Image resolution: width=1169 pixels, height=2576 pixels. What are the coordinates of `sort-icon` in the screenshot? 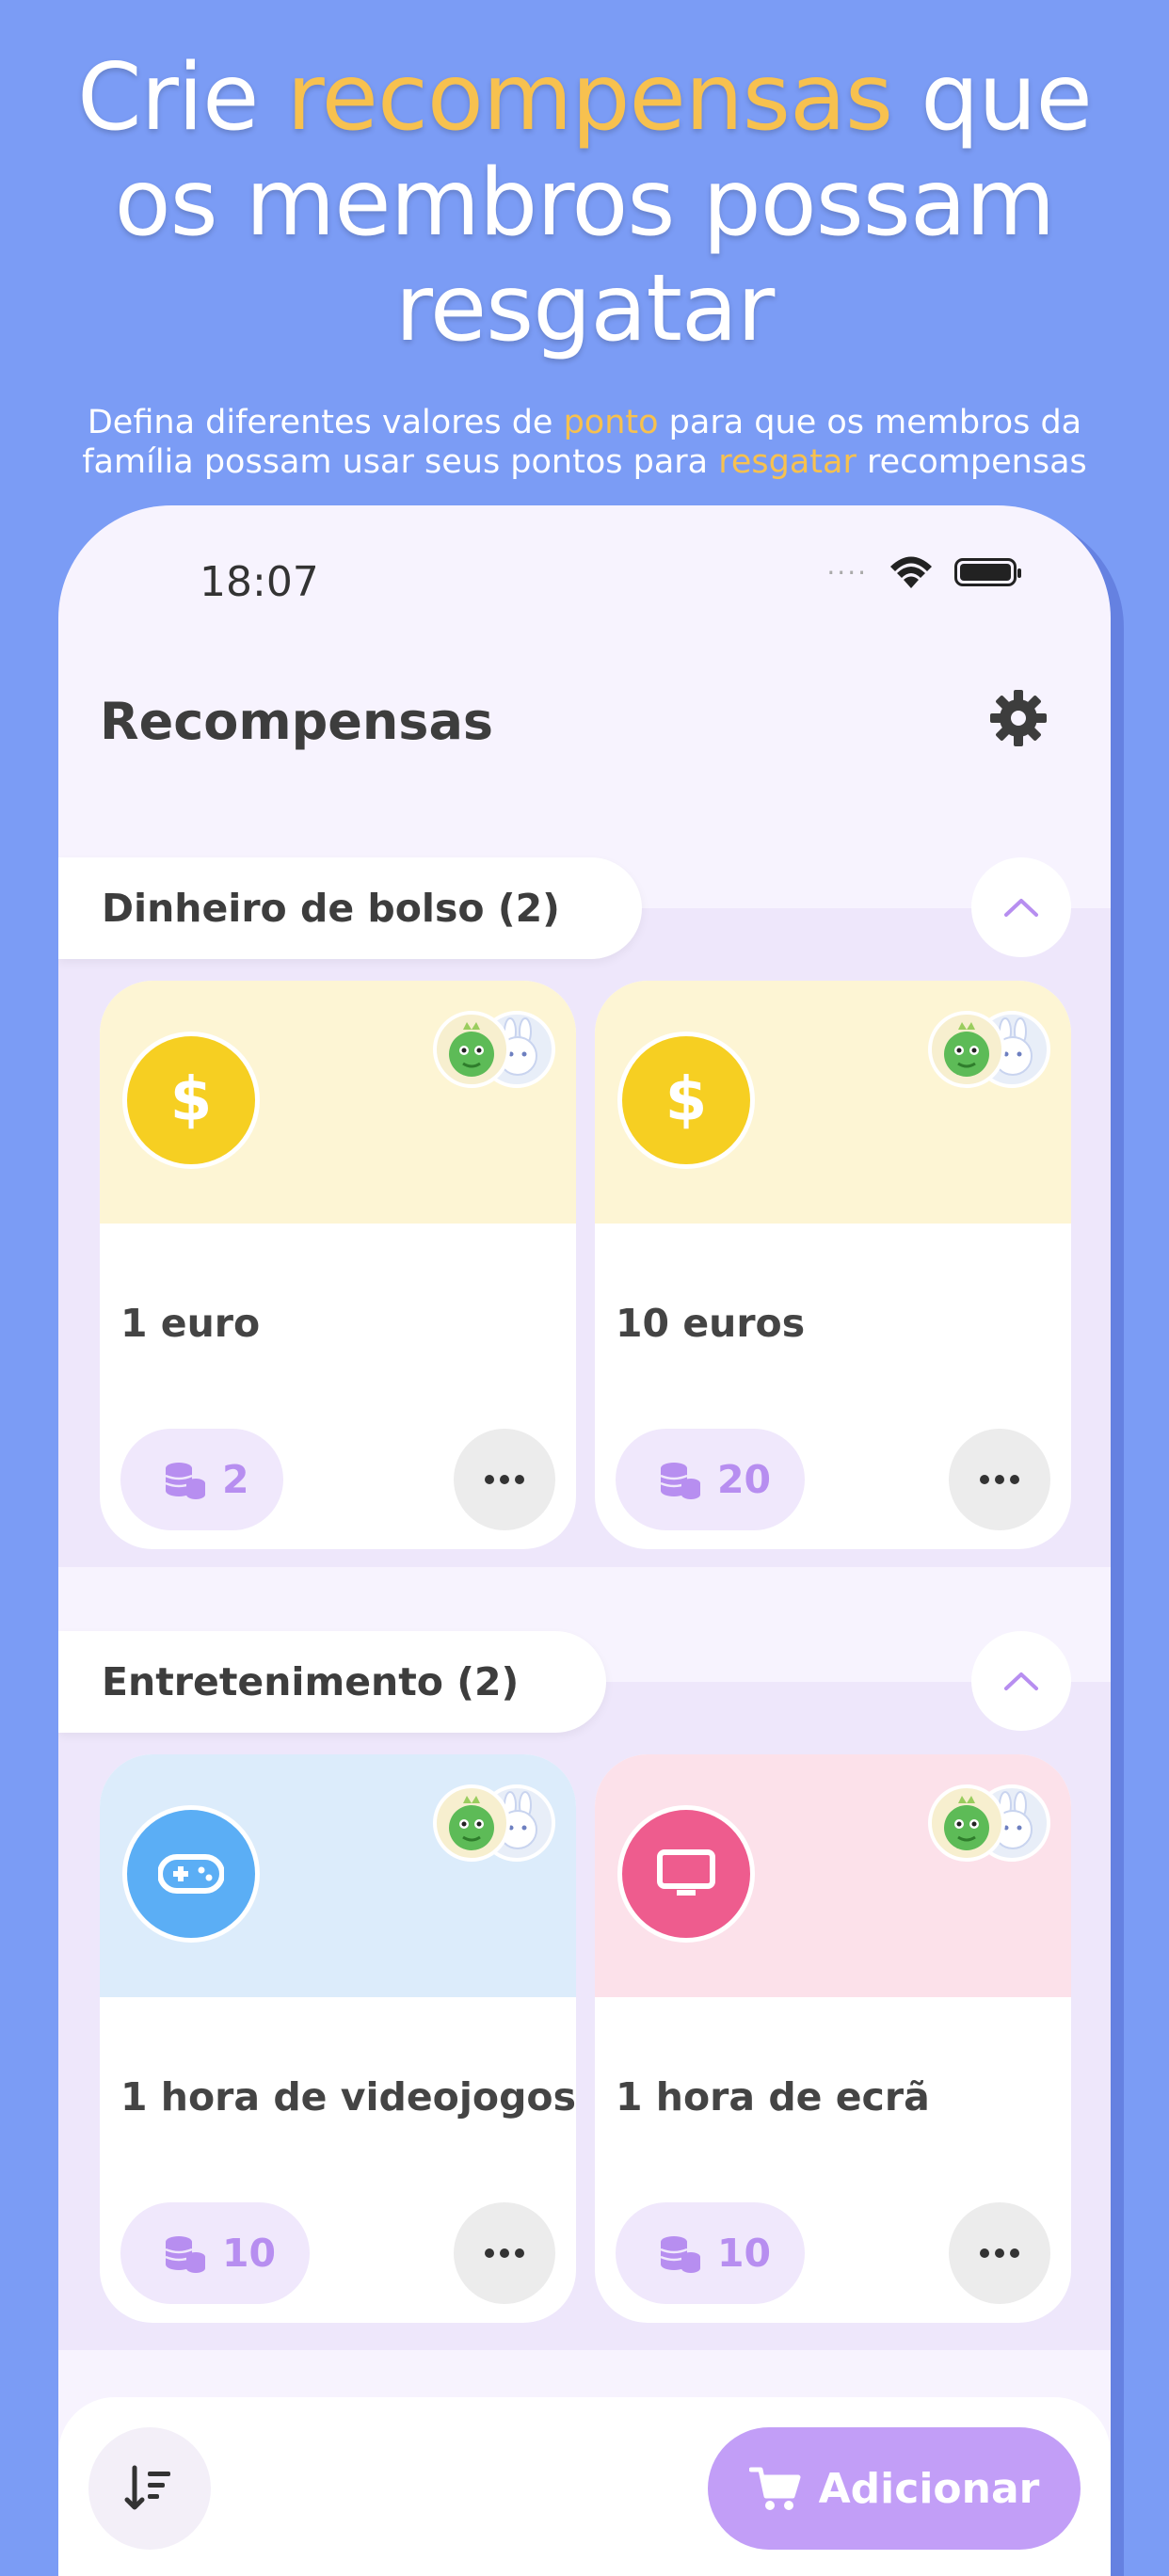 It's located at (147, 2487).